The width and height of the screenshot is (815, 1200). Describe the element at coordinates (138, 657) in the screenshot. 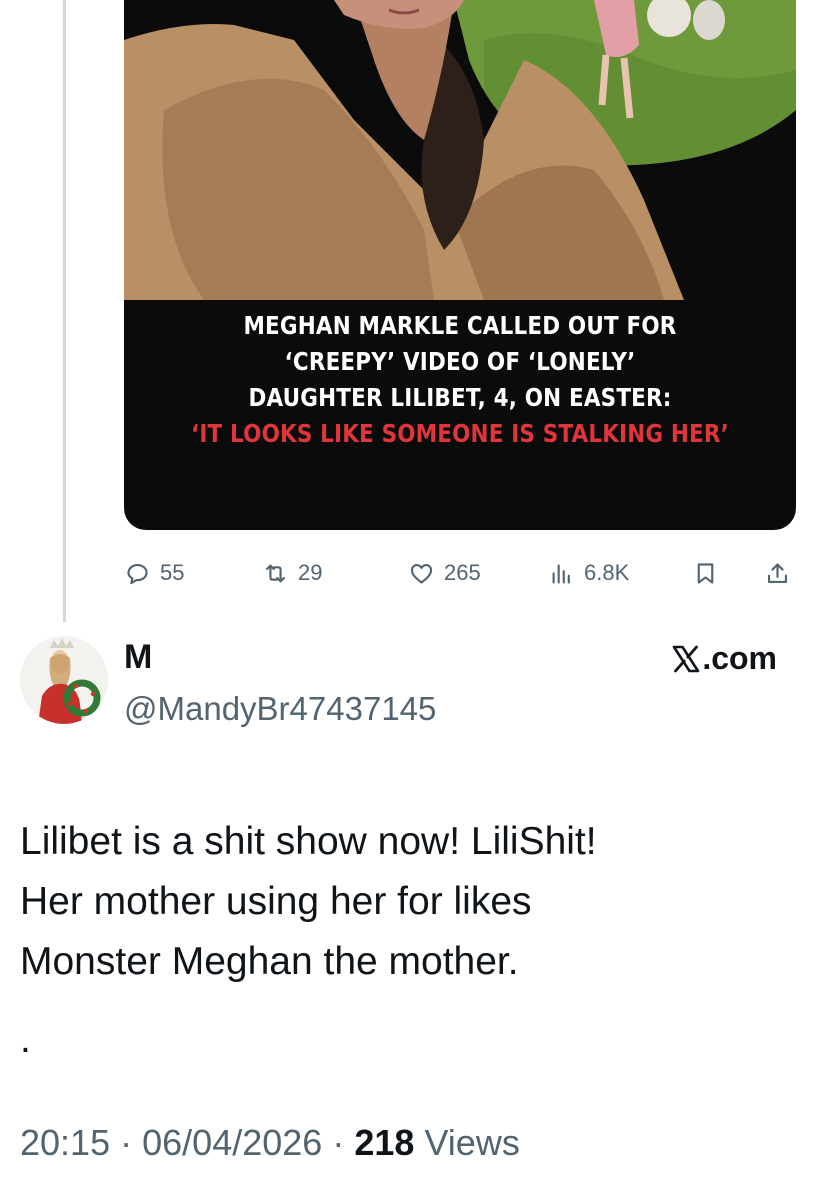

I see `author-display-name: M` at that location.